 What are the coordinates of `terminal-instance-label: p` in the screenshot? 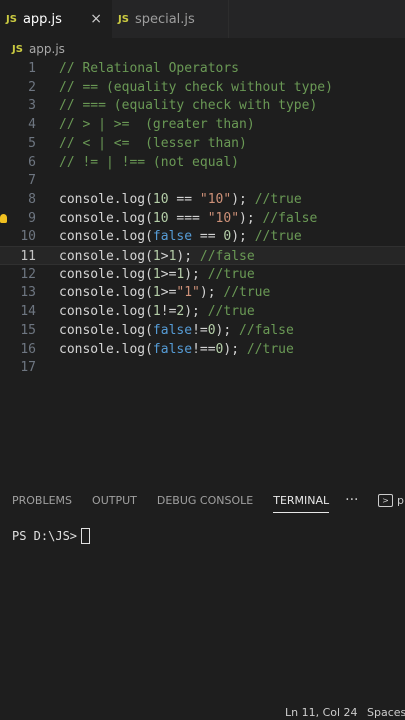 It's located at (400, 500).